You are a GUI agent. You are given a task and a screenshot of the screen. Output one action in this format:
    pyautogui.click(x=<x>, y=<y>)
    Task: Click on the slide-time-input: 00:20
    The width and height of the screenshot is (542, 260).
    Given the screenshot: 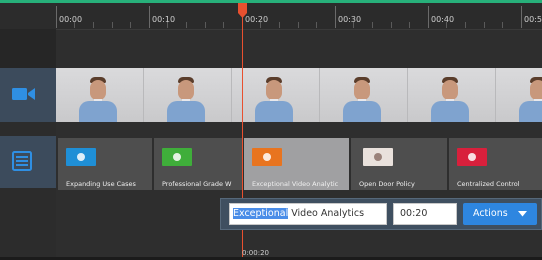 What is the action you would take?
    pyautogui.click(x=425, y=214)
    